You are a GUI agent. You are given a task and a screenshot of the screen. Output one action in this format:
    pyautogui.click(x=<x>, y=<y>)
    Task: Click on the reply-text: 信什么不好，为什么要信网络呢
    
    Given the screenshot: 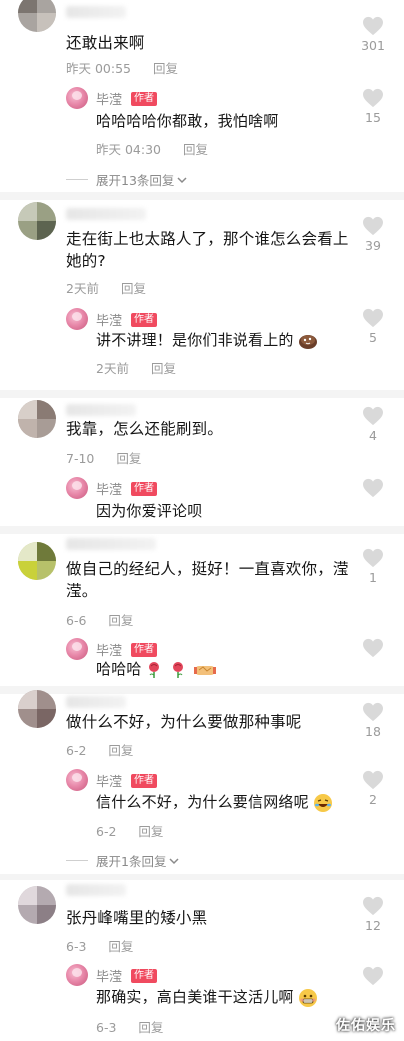 What is the action you would take?
    pyautogui.click(x=226, y=802)
    